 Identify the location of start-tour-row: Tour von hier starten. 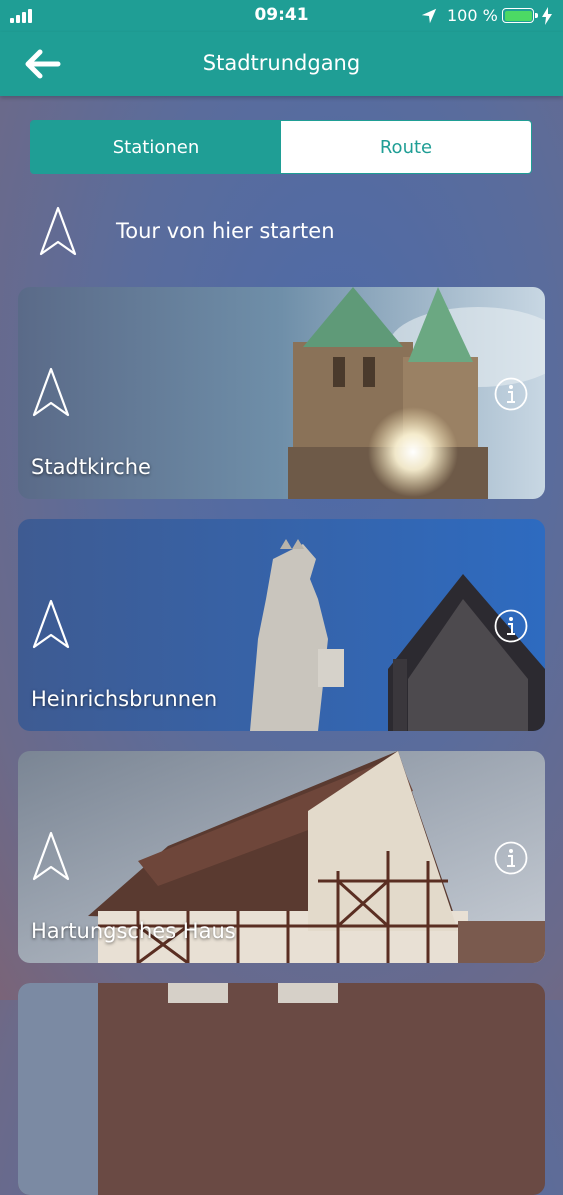
(281, 232).